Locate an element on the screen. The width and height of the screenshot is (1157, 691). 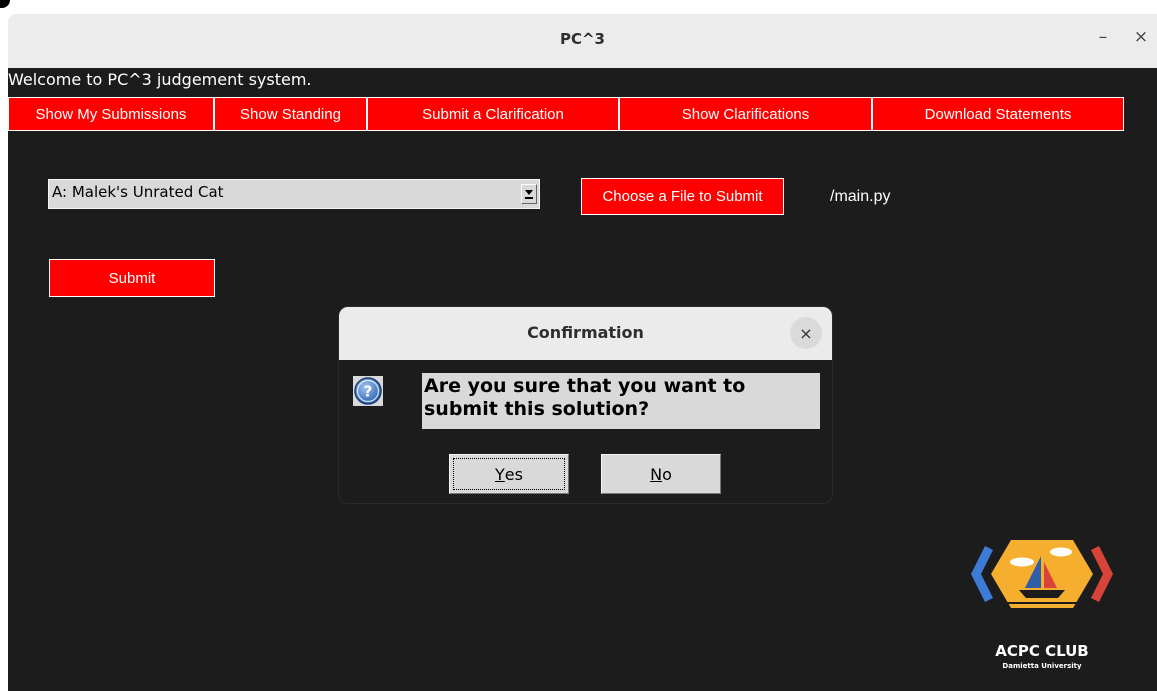
selected-file-name: /main.py is located at coordinates (860, 196).